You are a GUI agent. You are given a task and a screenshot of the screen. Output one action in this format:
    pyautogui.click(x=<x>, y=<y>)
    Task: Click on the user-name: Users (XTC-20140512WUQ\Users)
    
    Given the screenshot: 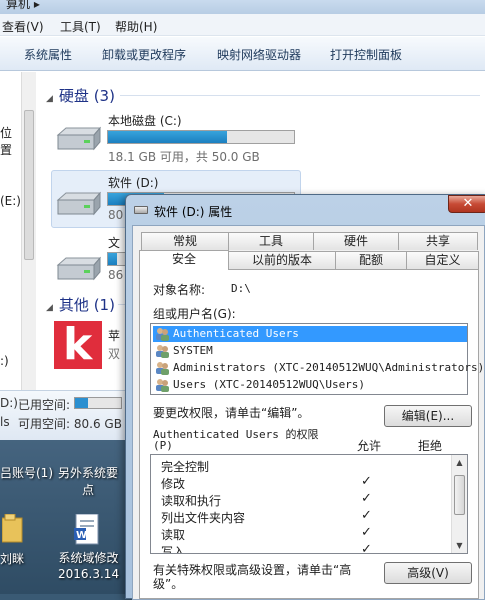 What is the action you would take?
    pyautogui.click(x=269, y=384)
    